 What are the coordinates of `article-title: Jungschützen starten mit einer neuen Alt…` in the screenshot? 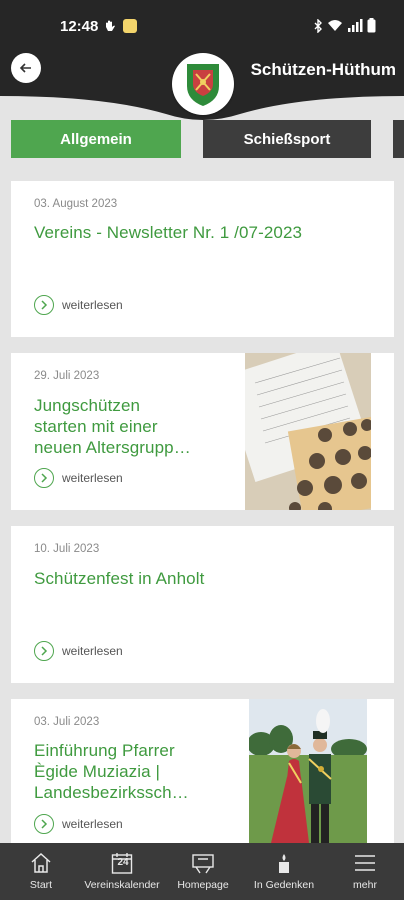 It's located at (112, 426).